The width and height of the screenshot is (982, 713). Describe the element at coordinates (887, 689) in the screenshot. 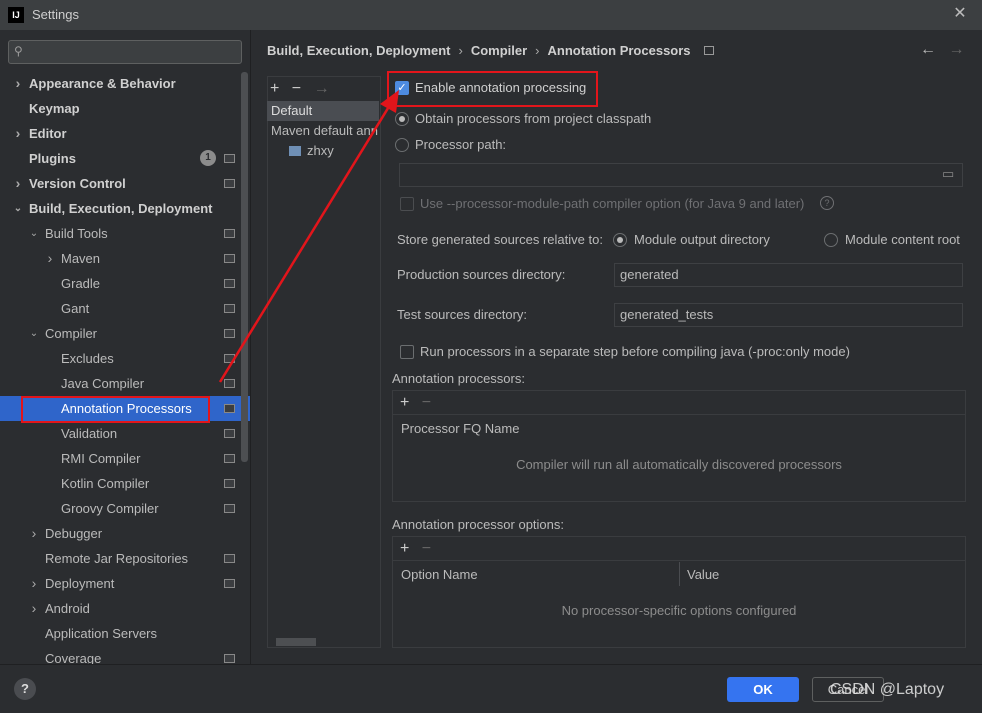

I see `watermark-text: CSDN @Laptoy` at that location.